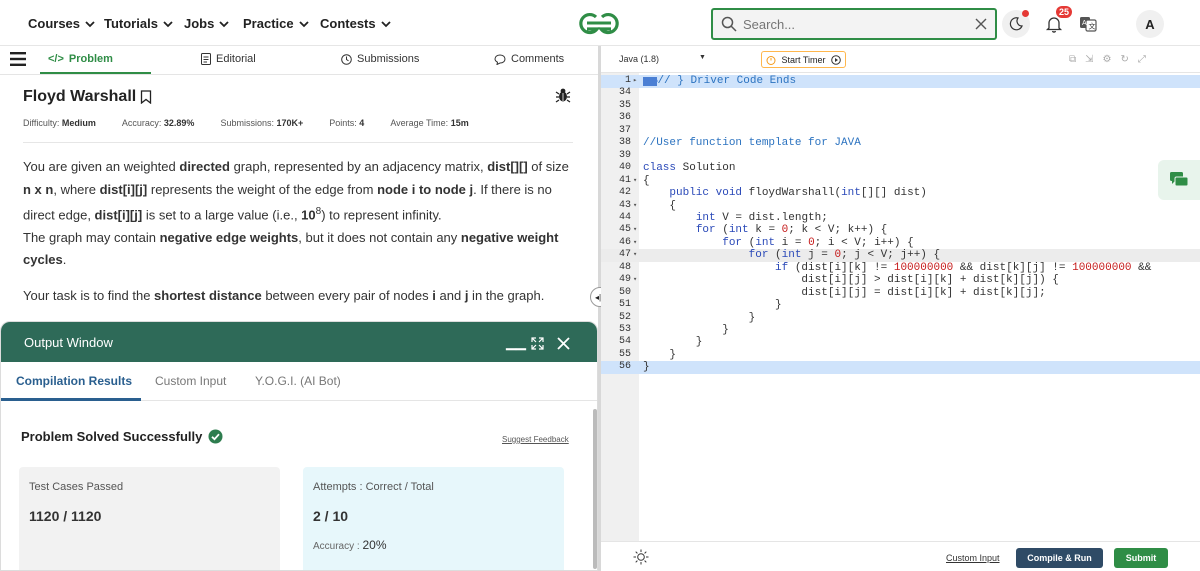  What do you see at coordinates (1072, 59) in the screenshot?
I see `copy-icon: ⧉` at bounding box center [1072, 59].